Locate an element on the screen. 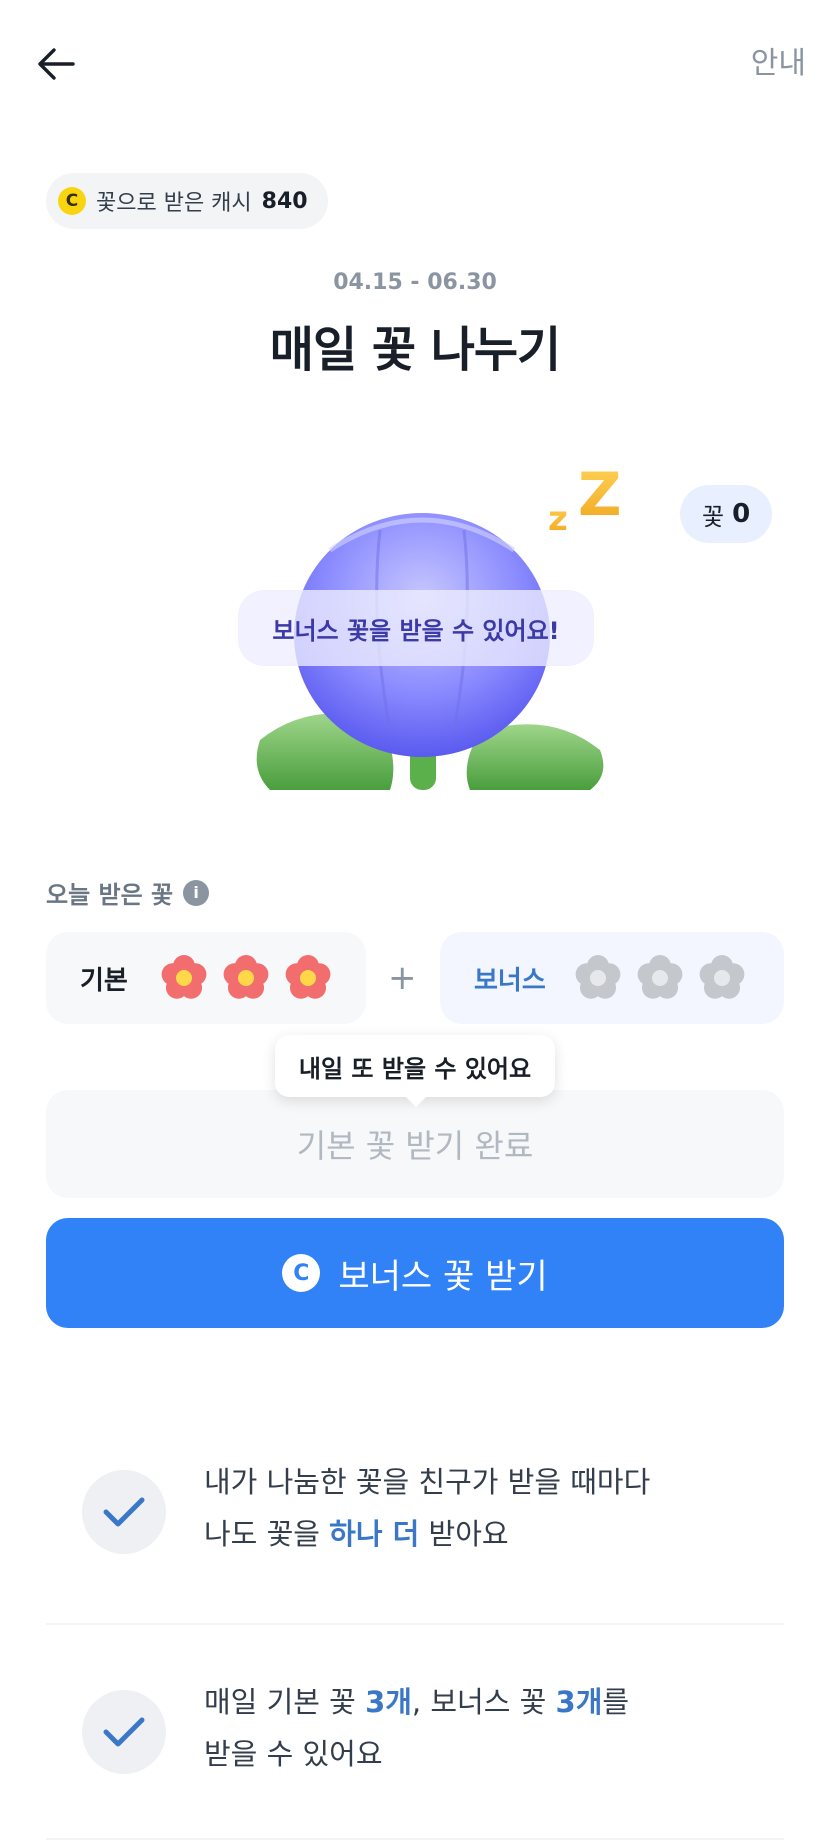 The height and width of the screenshot is (1847, 830). benefit-item-share: 내가 나눔한 꽃을 친구가 받을 때마다 나도 꽃을 하나 더 받아요 is located at coordinates (415, 1527).